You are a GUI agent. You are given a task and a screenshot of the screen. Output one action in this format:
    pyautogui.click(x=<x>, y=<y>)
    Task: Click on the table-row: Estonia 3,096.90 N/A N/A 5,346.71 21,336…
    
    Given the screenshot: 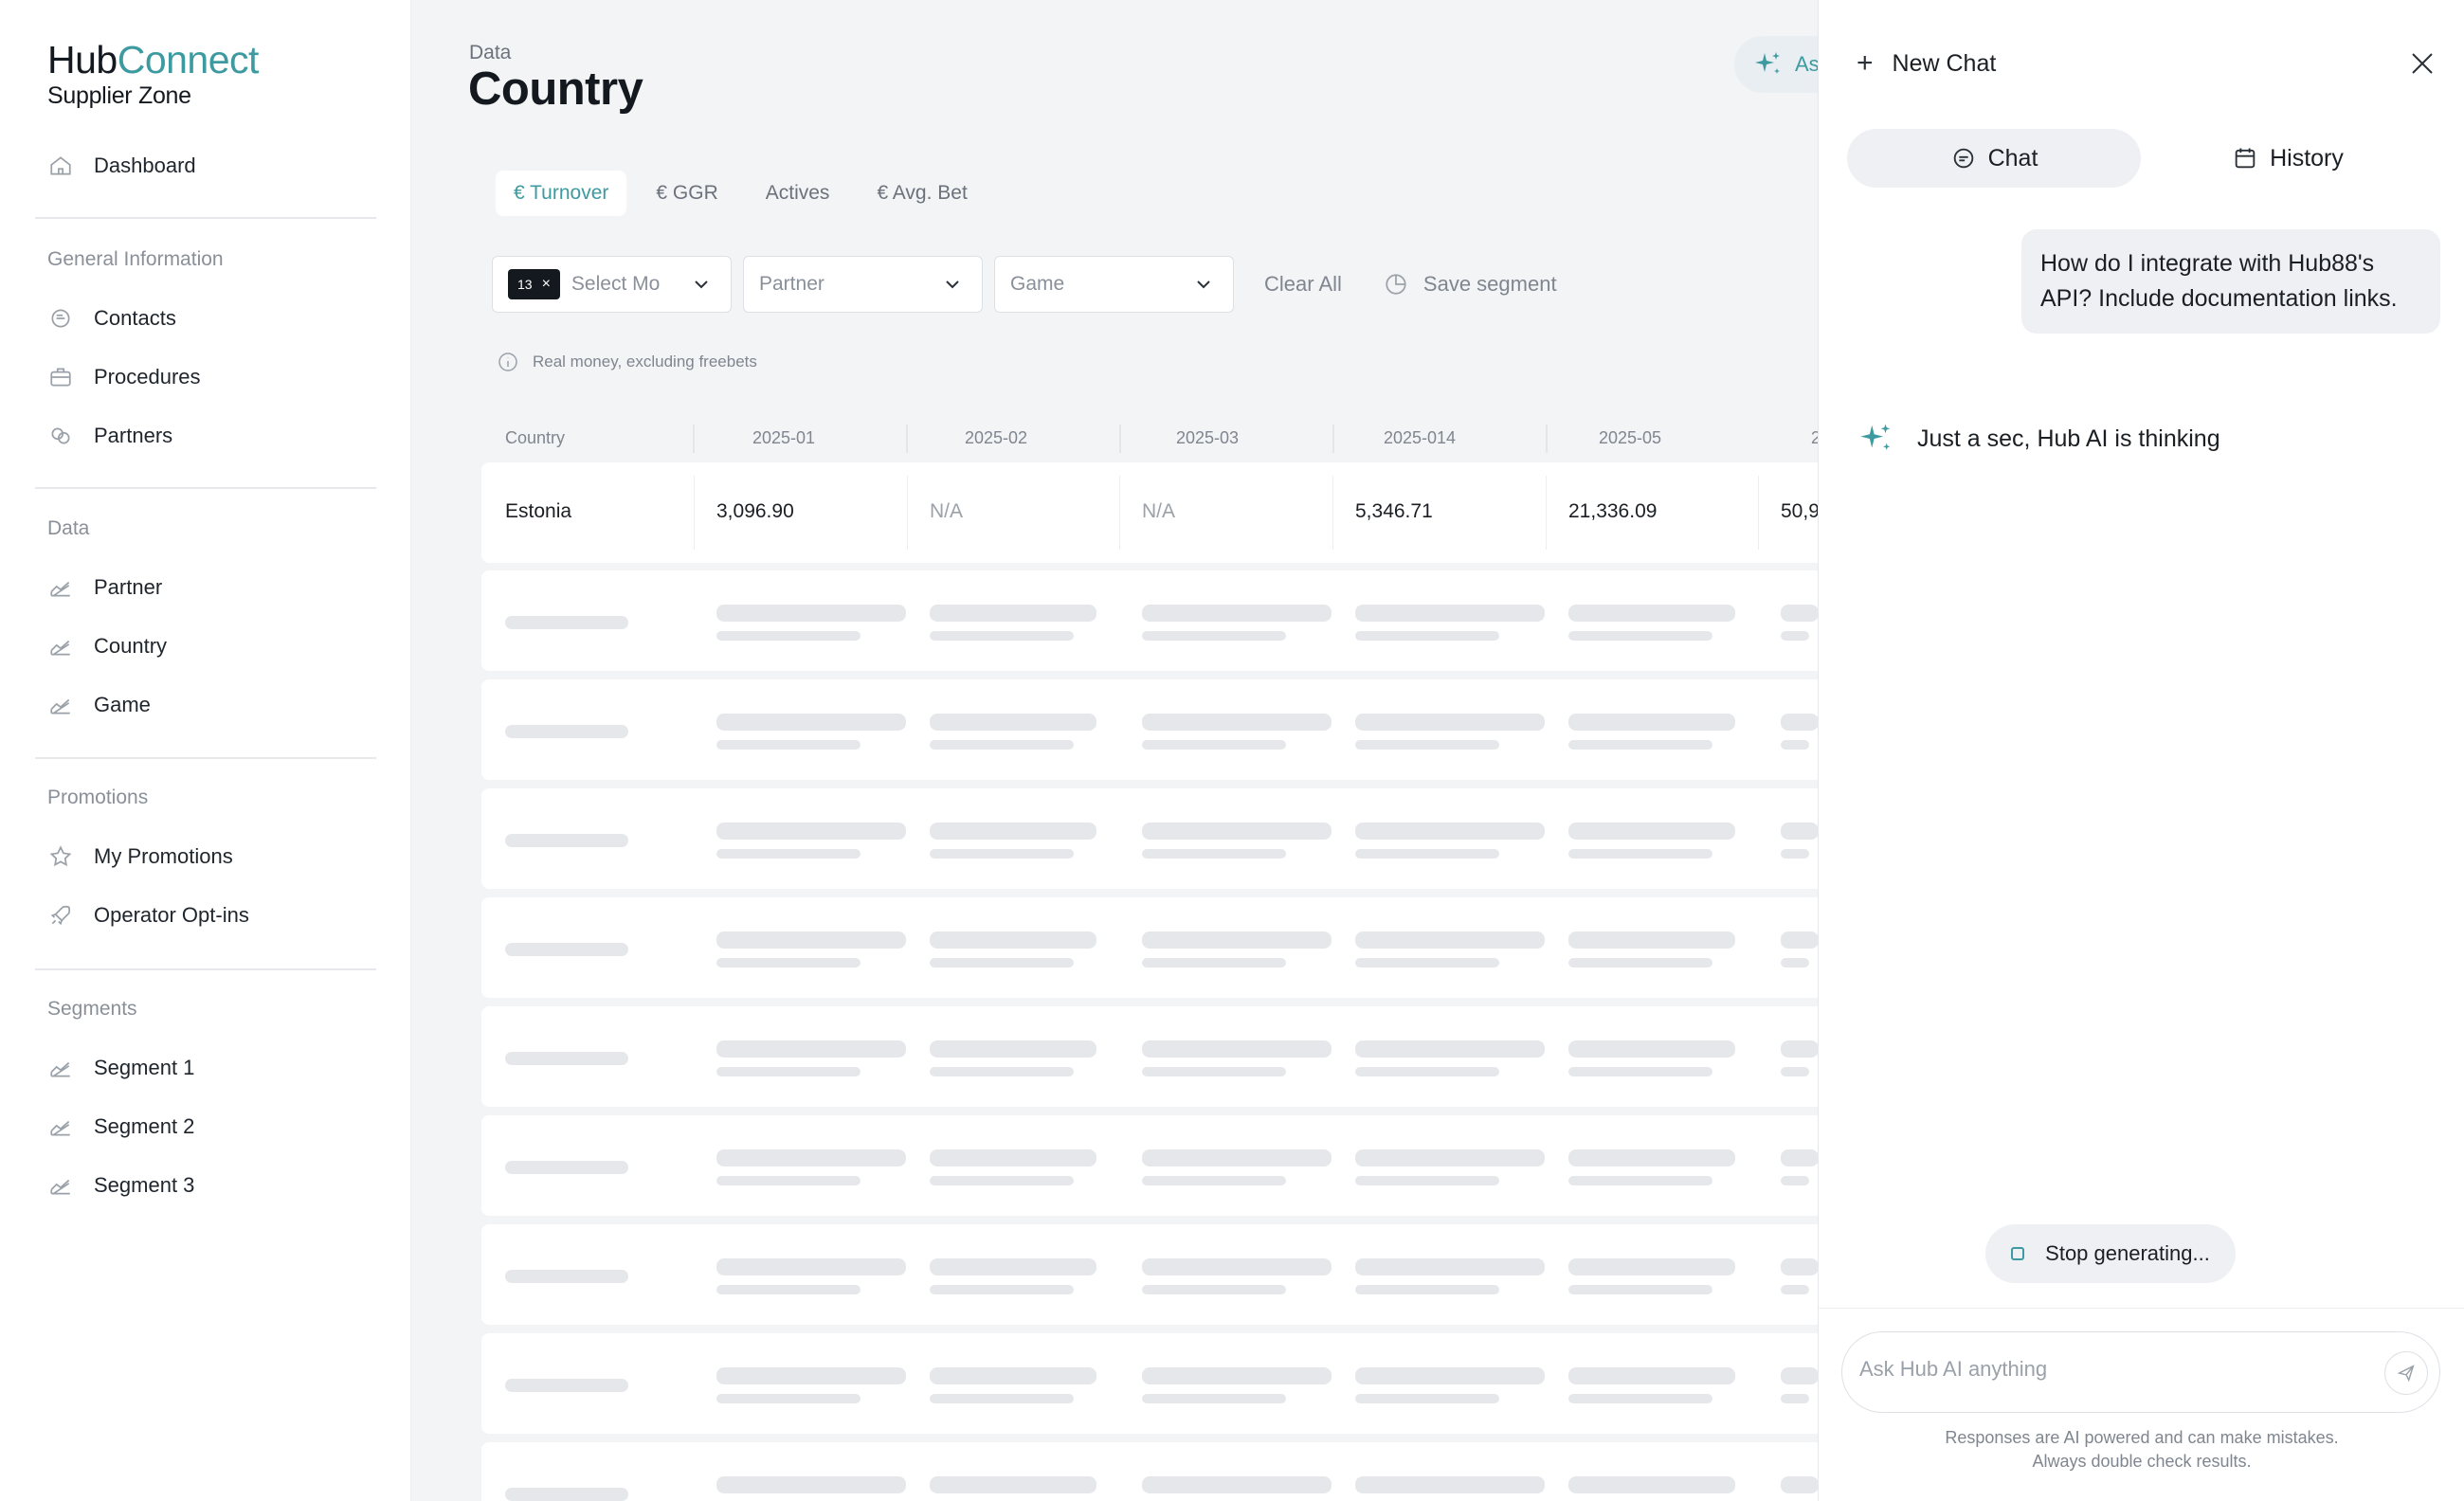 What is the action you would take?
    pyautogui.click(x=1150, y=513)
    